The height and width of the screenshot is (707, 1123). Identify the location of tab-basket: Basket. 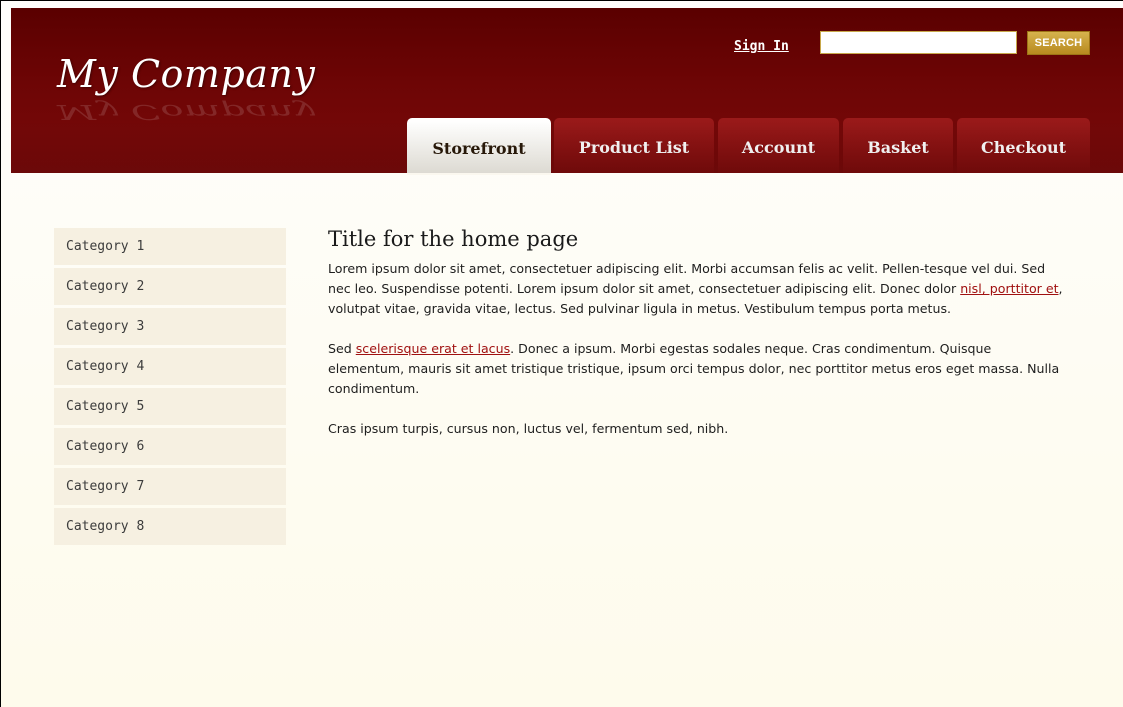
(898, 145).